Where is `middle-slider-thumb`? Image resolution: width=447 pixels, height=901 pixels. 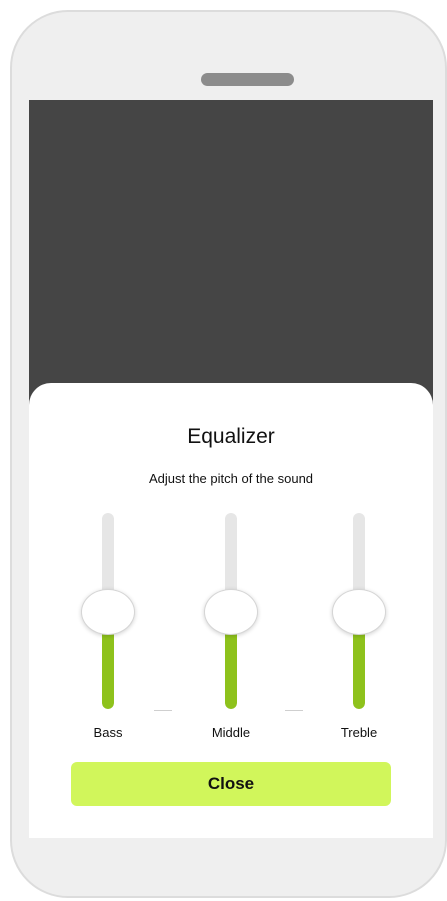
middle-slider-thumb is located at coordinates (231, 612).